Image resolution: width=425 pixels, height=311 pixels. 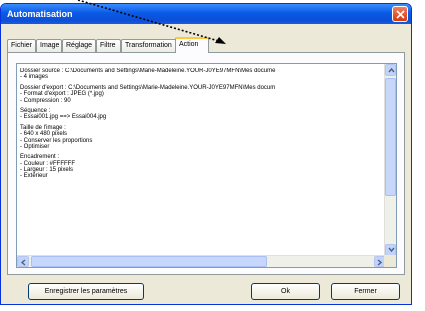 What do you see at coordinates (285, 291) in the screenshot?
I see `ok-button: Ok` at bounding box center [285, 291].